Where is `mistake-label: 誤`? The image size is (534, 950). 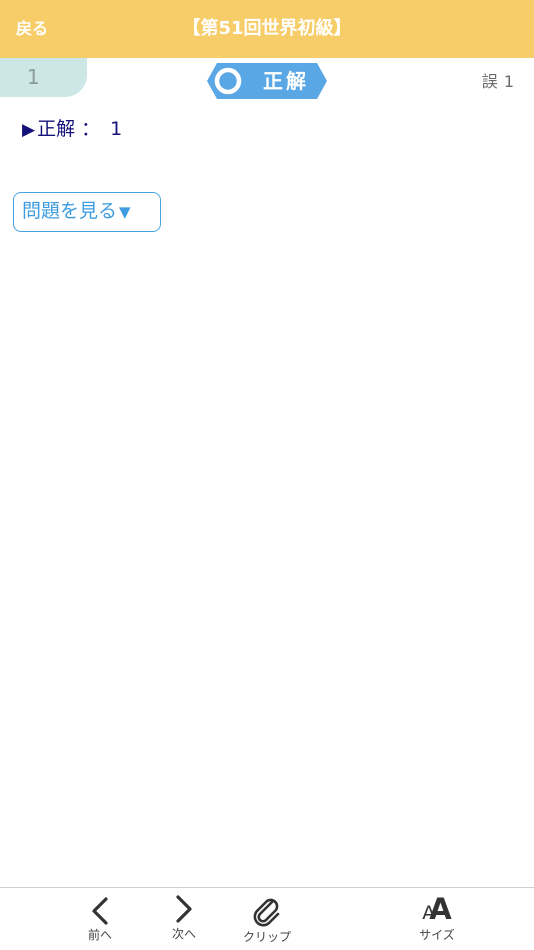 mistake-label: 誤 is located at coordinates (489, 81).